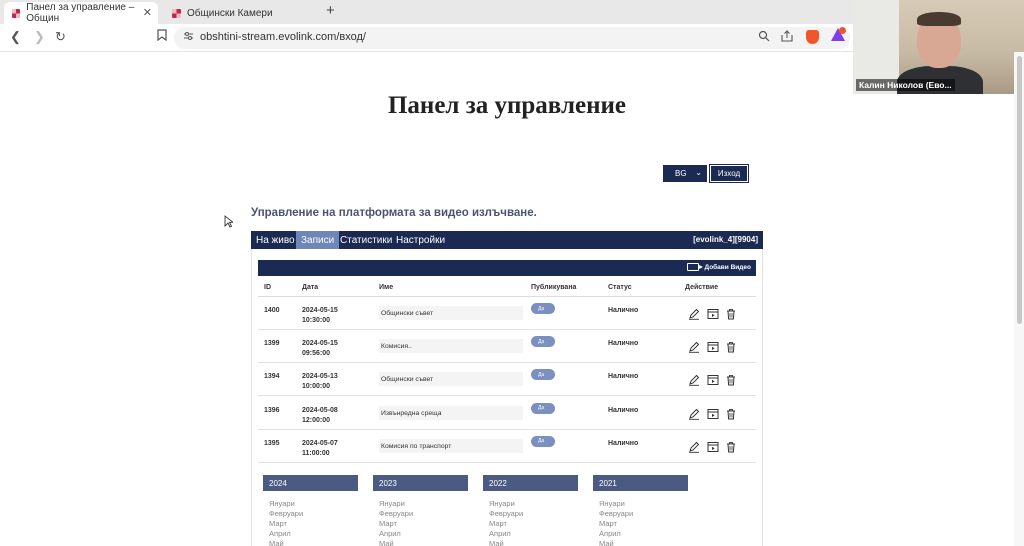 Image resolution: width=1024 pixels, height=546 pixels. Describe the element at coordinates (727, 267) in the screenshot. I see `add-video-label: Добави Видео` at that location.